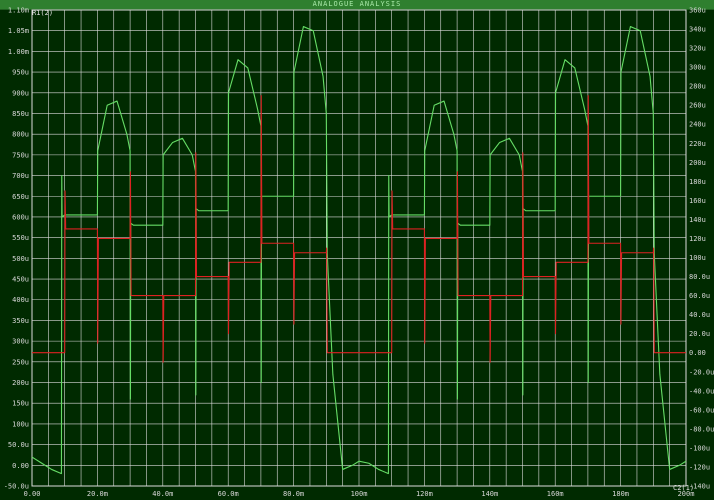 The width and height of the screenshot is (714, 500). I want to click on right-tick-label: 240u, so click(697, 125).